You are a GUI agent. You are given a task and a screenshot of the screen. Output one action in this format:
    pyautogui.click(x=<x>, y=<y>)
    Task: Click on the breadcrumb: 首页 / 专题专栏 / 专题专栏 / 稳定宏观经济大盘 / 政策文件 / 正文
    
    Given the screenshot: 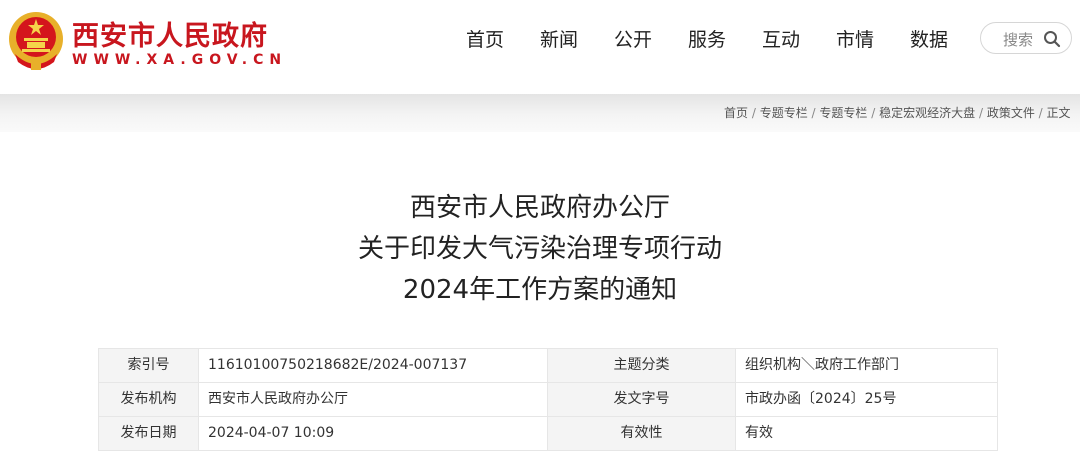 What is the action you would take?
    pyautogui.click(x=897, y=112)
    